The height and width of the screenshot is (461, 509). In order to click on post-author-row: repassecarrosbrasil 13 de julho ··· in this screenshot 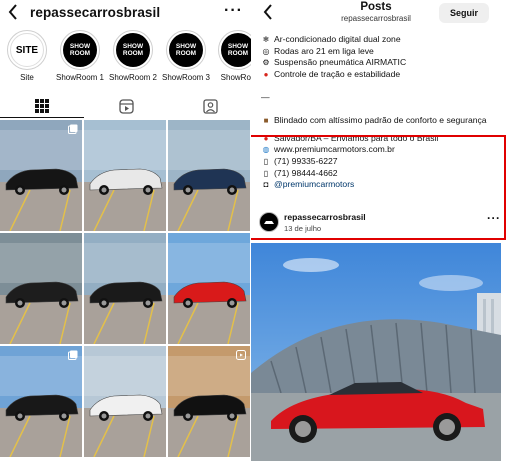, I will do `click(381, 224)`.